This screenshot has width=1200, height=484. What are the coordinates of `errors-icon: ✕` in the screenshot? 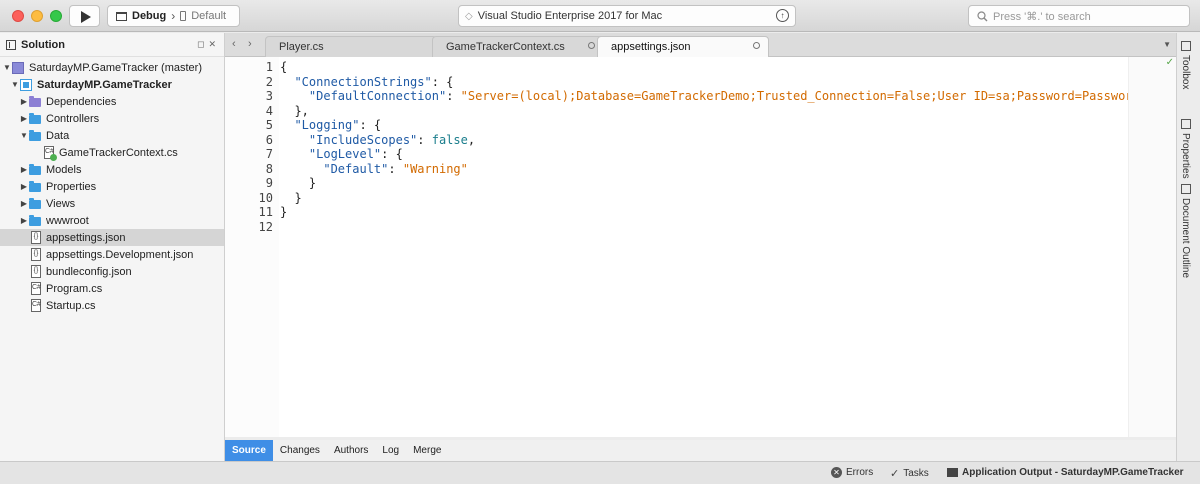 It's located at (836, 472).